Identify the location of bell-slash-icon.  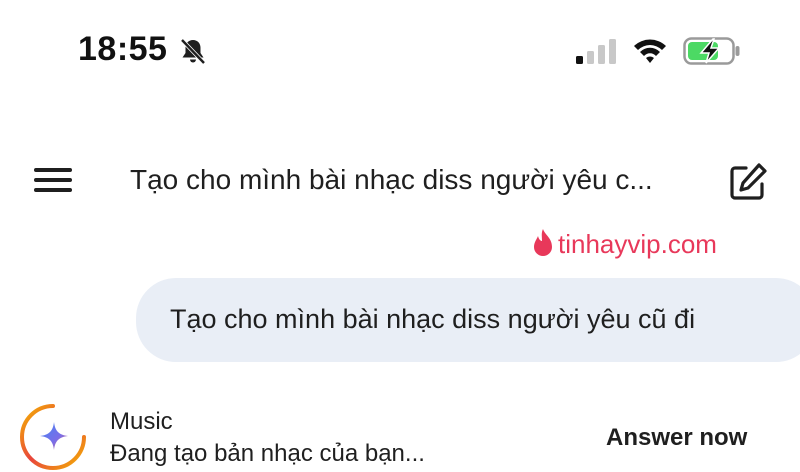
(193, 51).